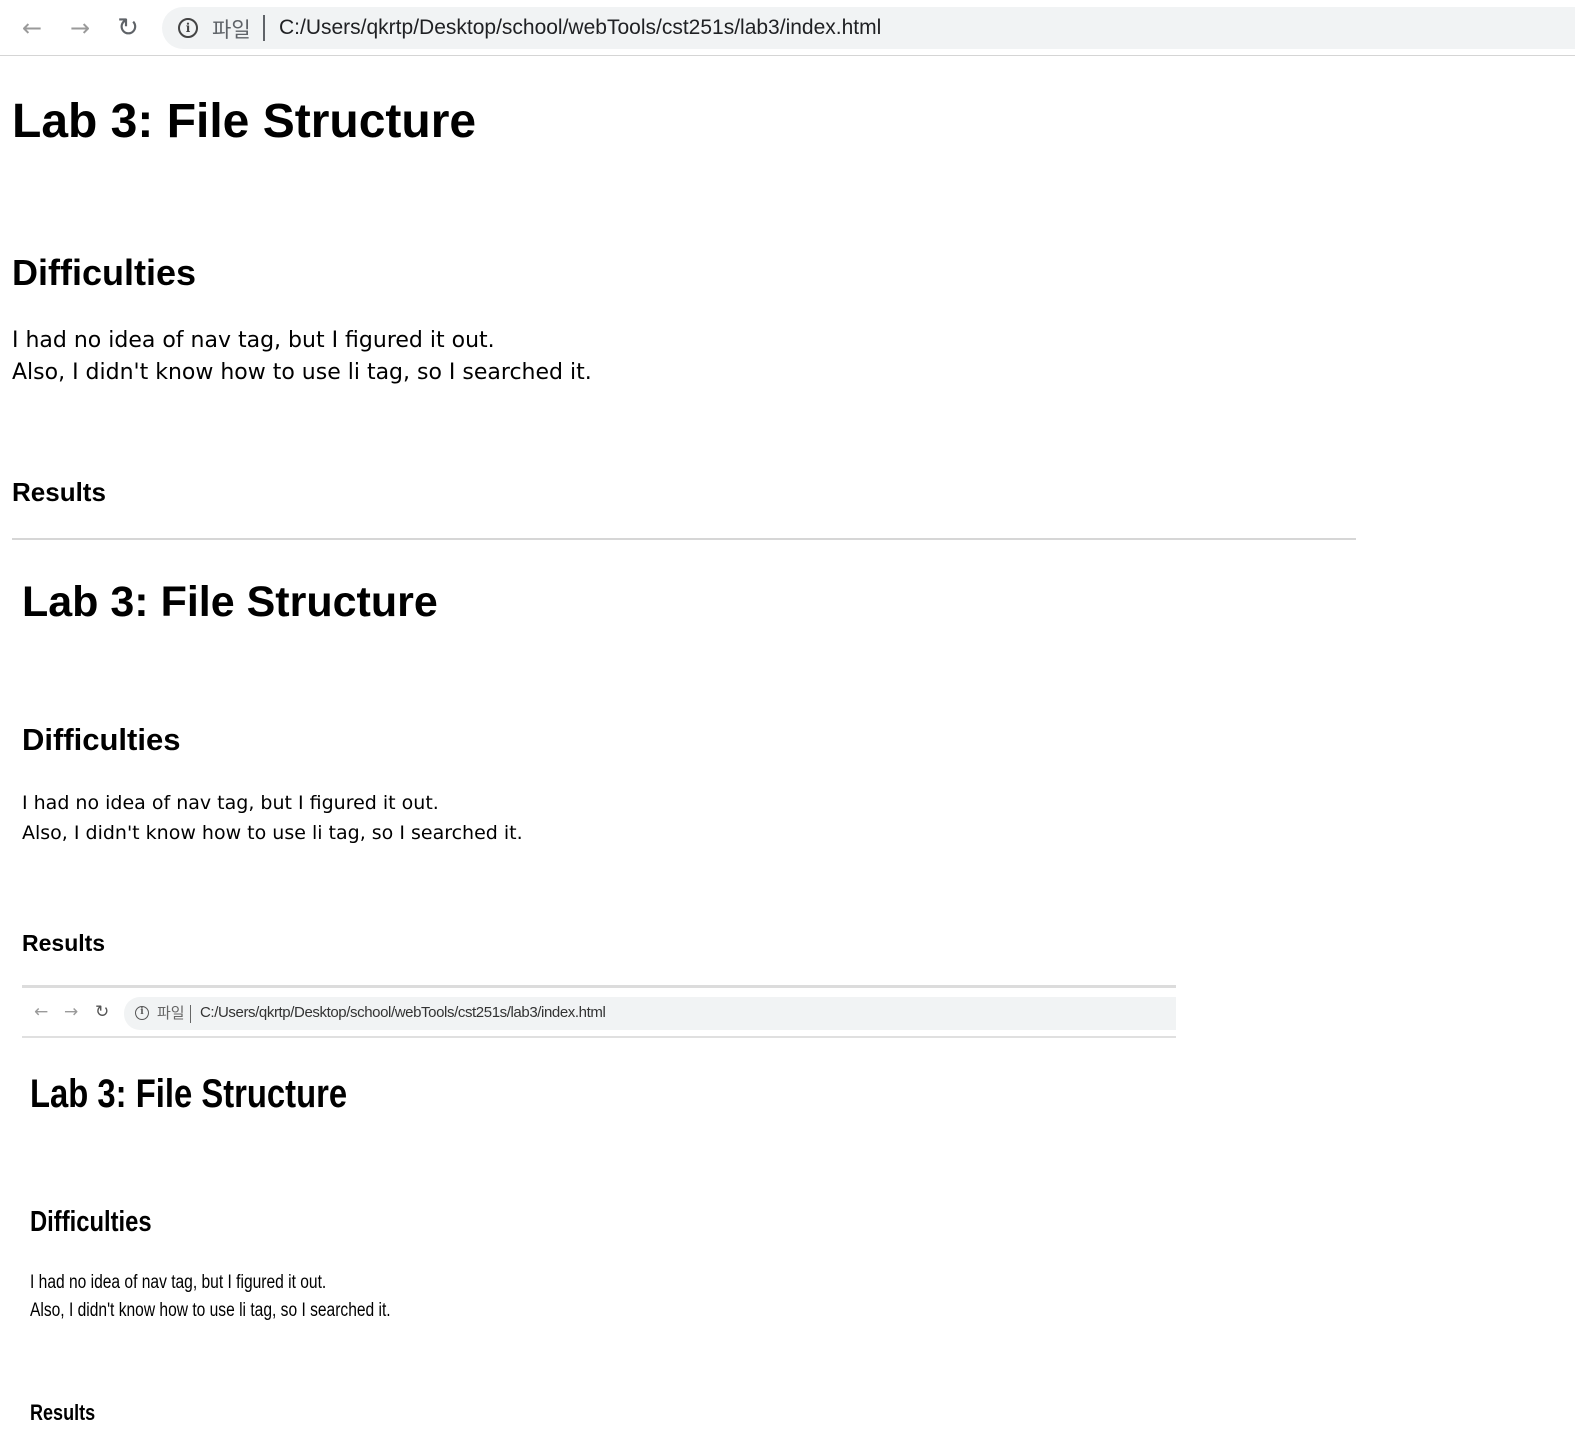 This screenshot has width=1575, height=1449. Describe the element at coordinates (142, 1013) in the screenshot. I see `screenshot-info-icon: i` at that location.